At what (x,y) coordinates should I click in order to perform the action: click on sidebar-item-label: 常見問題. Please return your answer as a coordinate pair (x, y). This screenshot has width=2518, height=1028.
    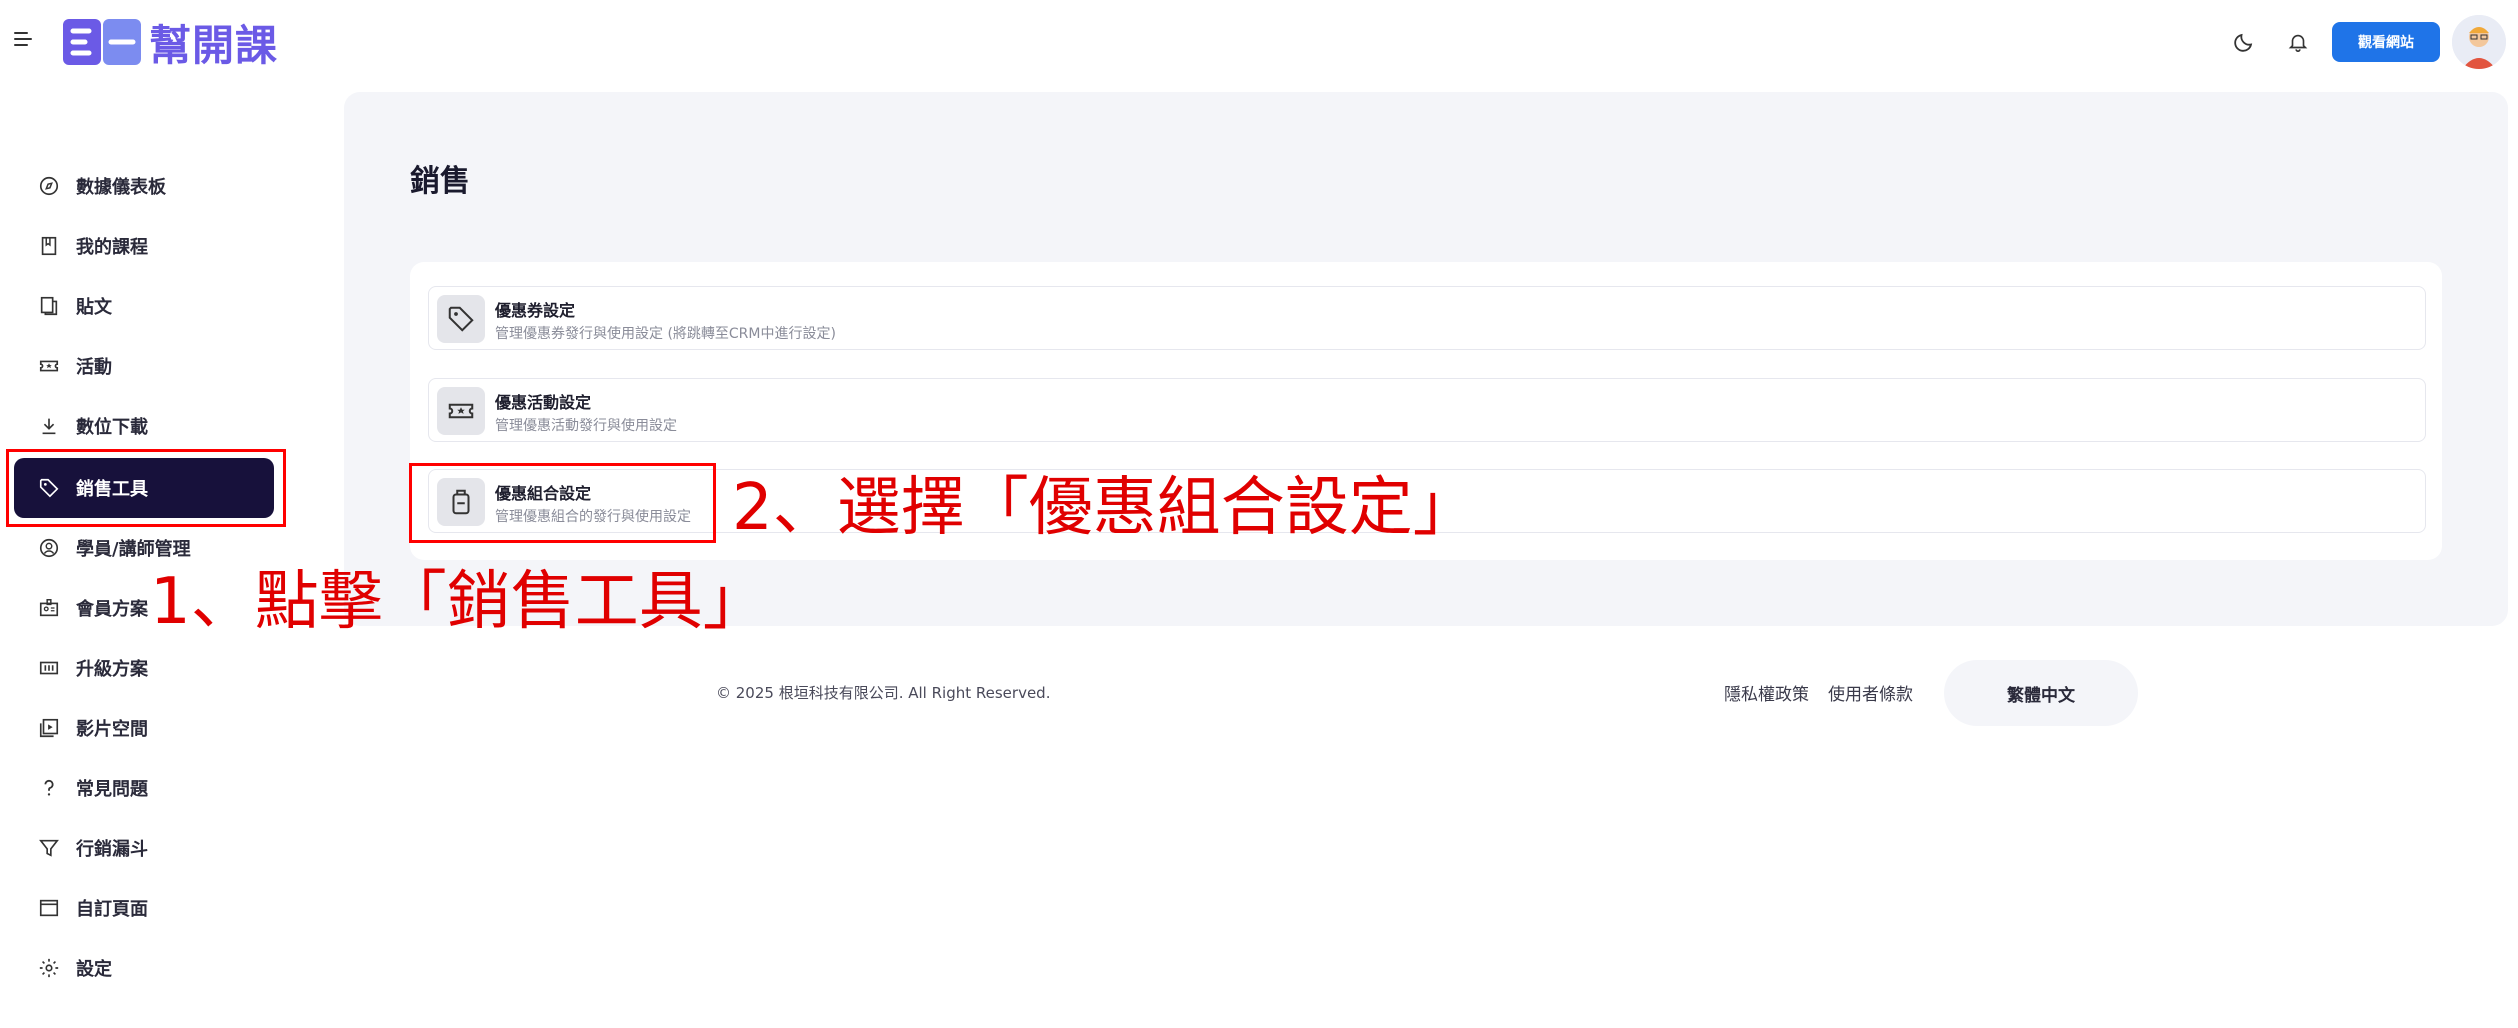
    Looking at the image, I should click on (112, 789).